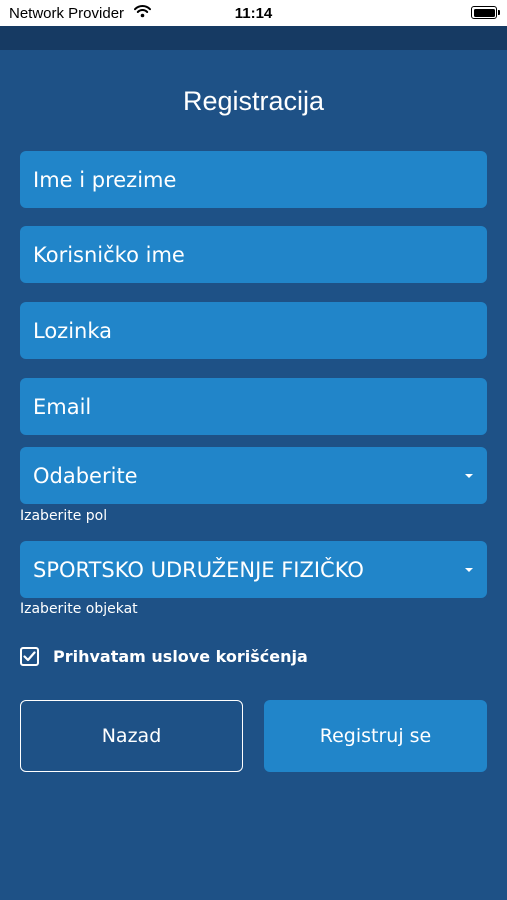 Image resolution: width=507 pixels, height=900 pixels. I want to click on register-button: Registruj se, so click(375, 736).